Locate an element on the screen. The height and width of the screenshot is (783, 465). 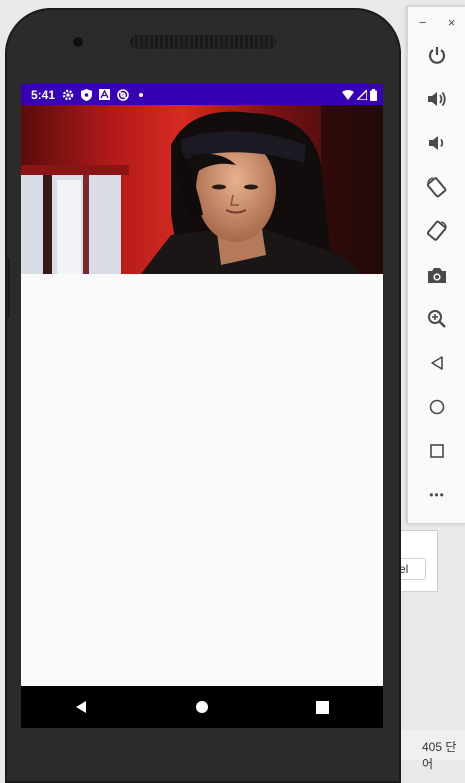
zoom-button is located at coordinates (437, 319).